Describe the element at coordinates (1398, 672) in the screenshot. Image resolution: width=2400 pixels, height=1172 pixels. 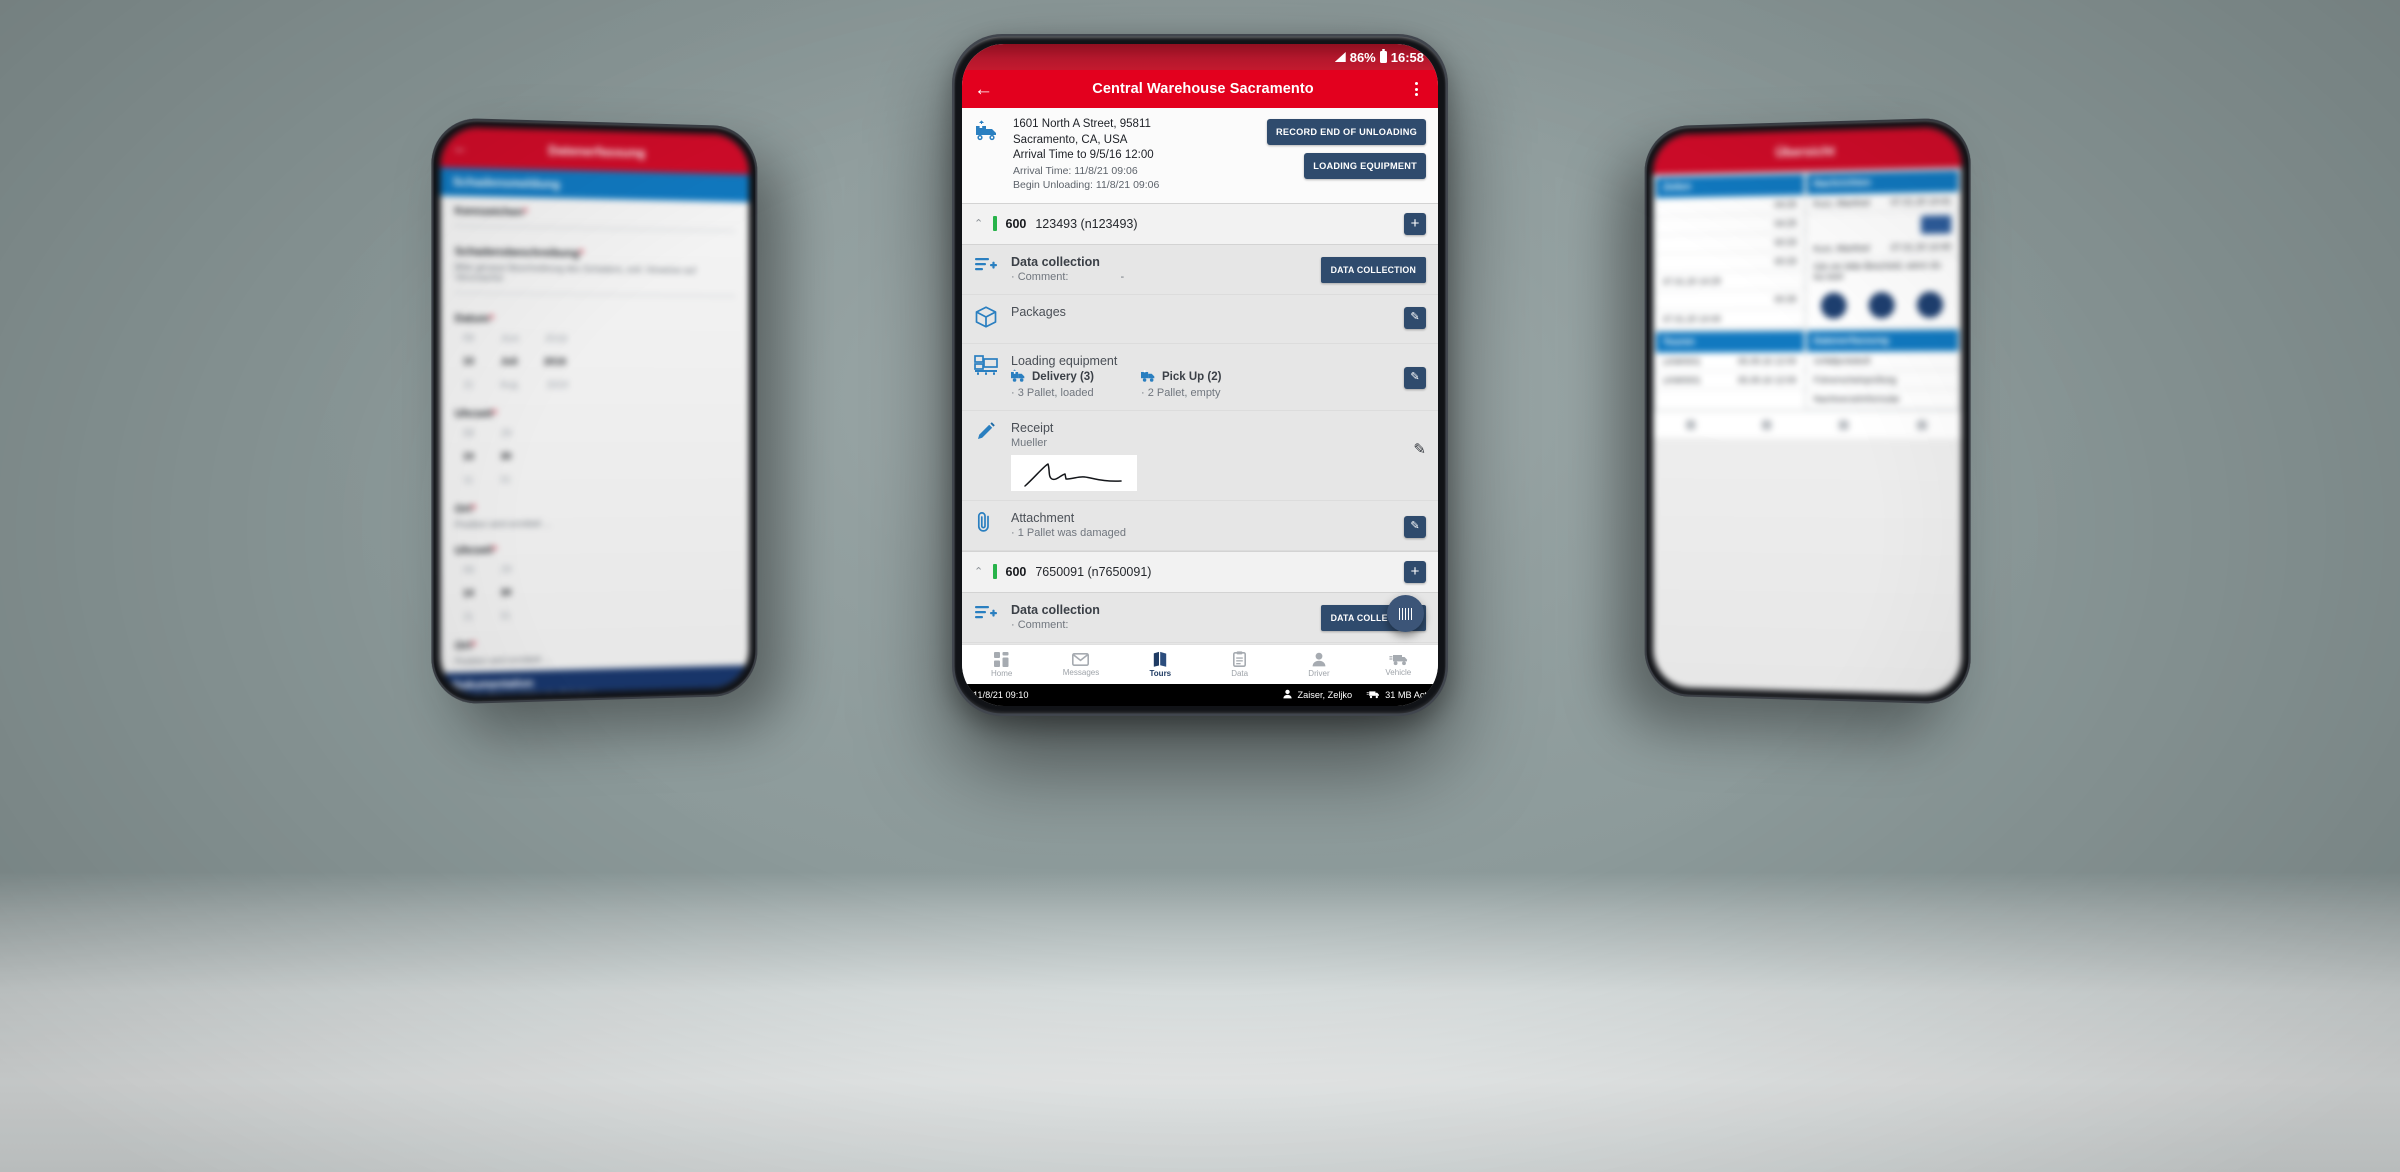
I see `nav-label: Vehicle` at that location.